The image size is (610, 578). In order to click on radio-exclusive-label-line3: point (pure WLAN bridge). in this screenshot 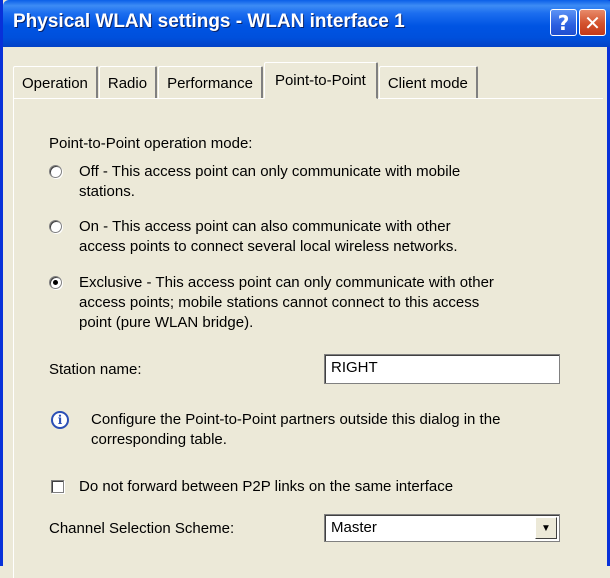, I will do `click(166, 322)`.